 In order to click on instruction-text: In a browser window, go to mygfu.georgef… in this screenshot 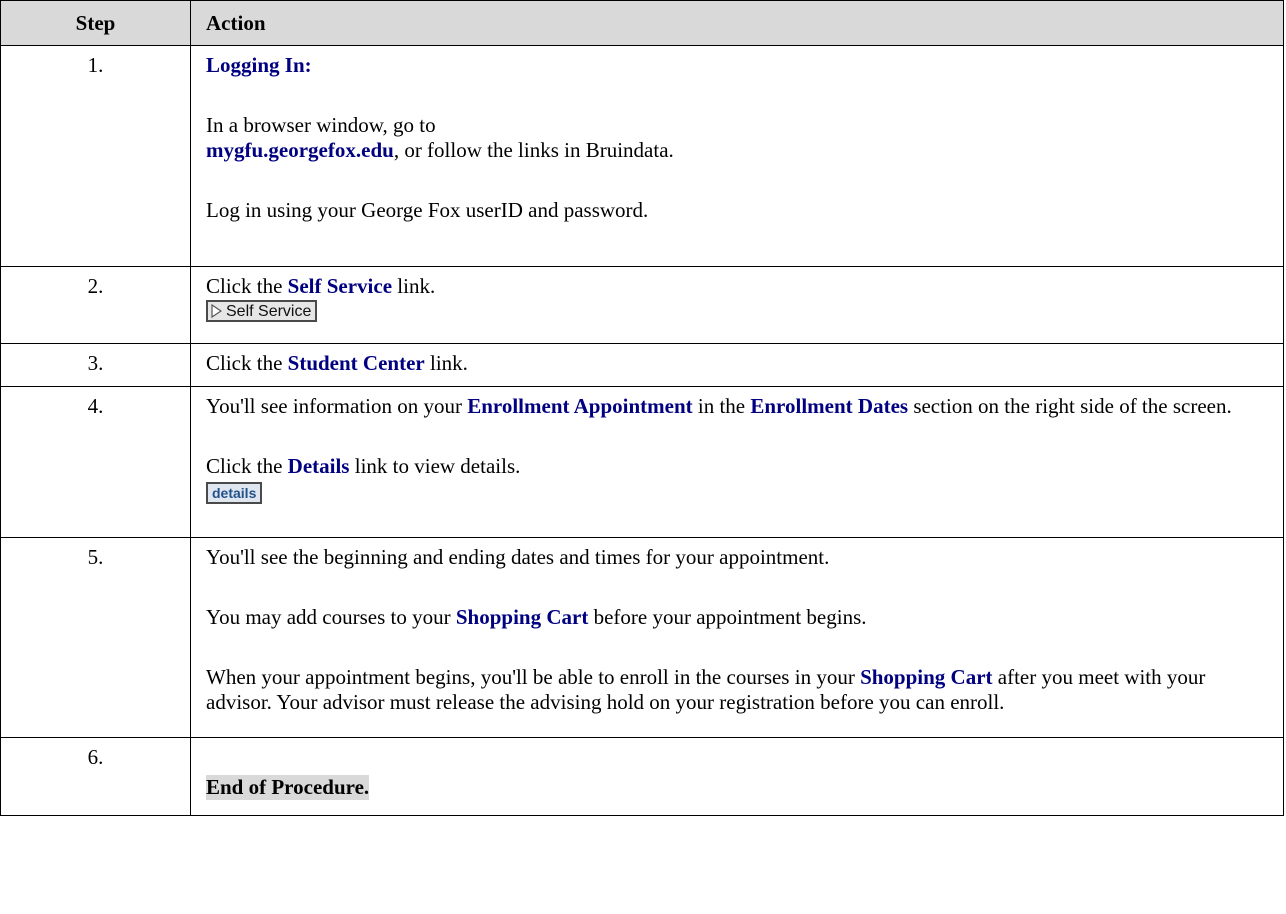, I will do `click(440, 137)`.